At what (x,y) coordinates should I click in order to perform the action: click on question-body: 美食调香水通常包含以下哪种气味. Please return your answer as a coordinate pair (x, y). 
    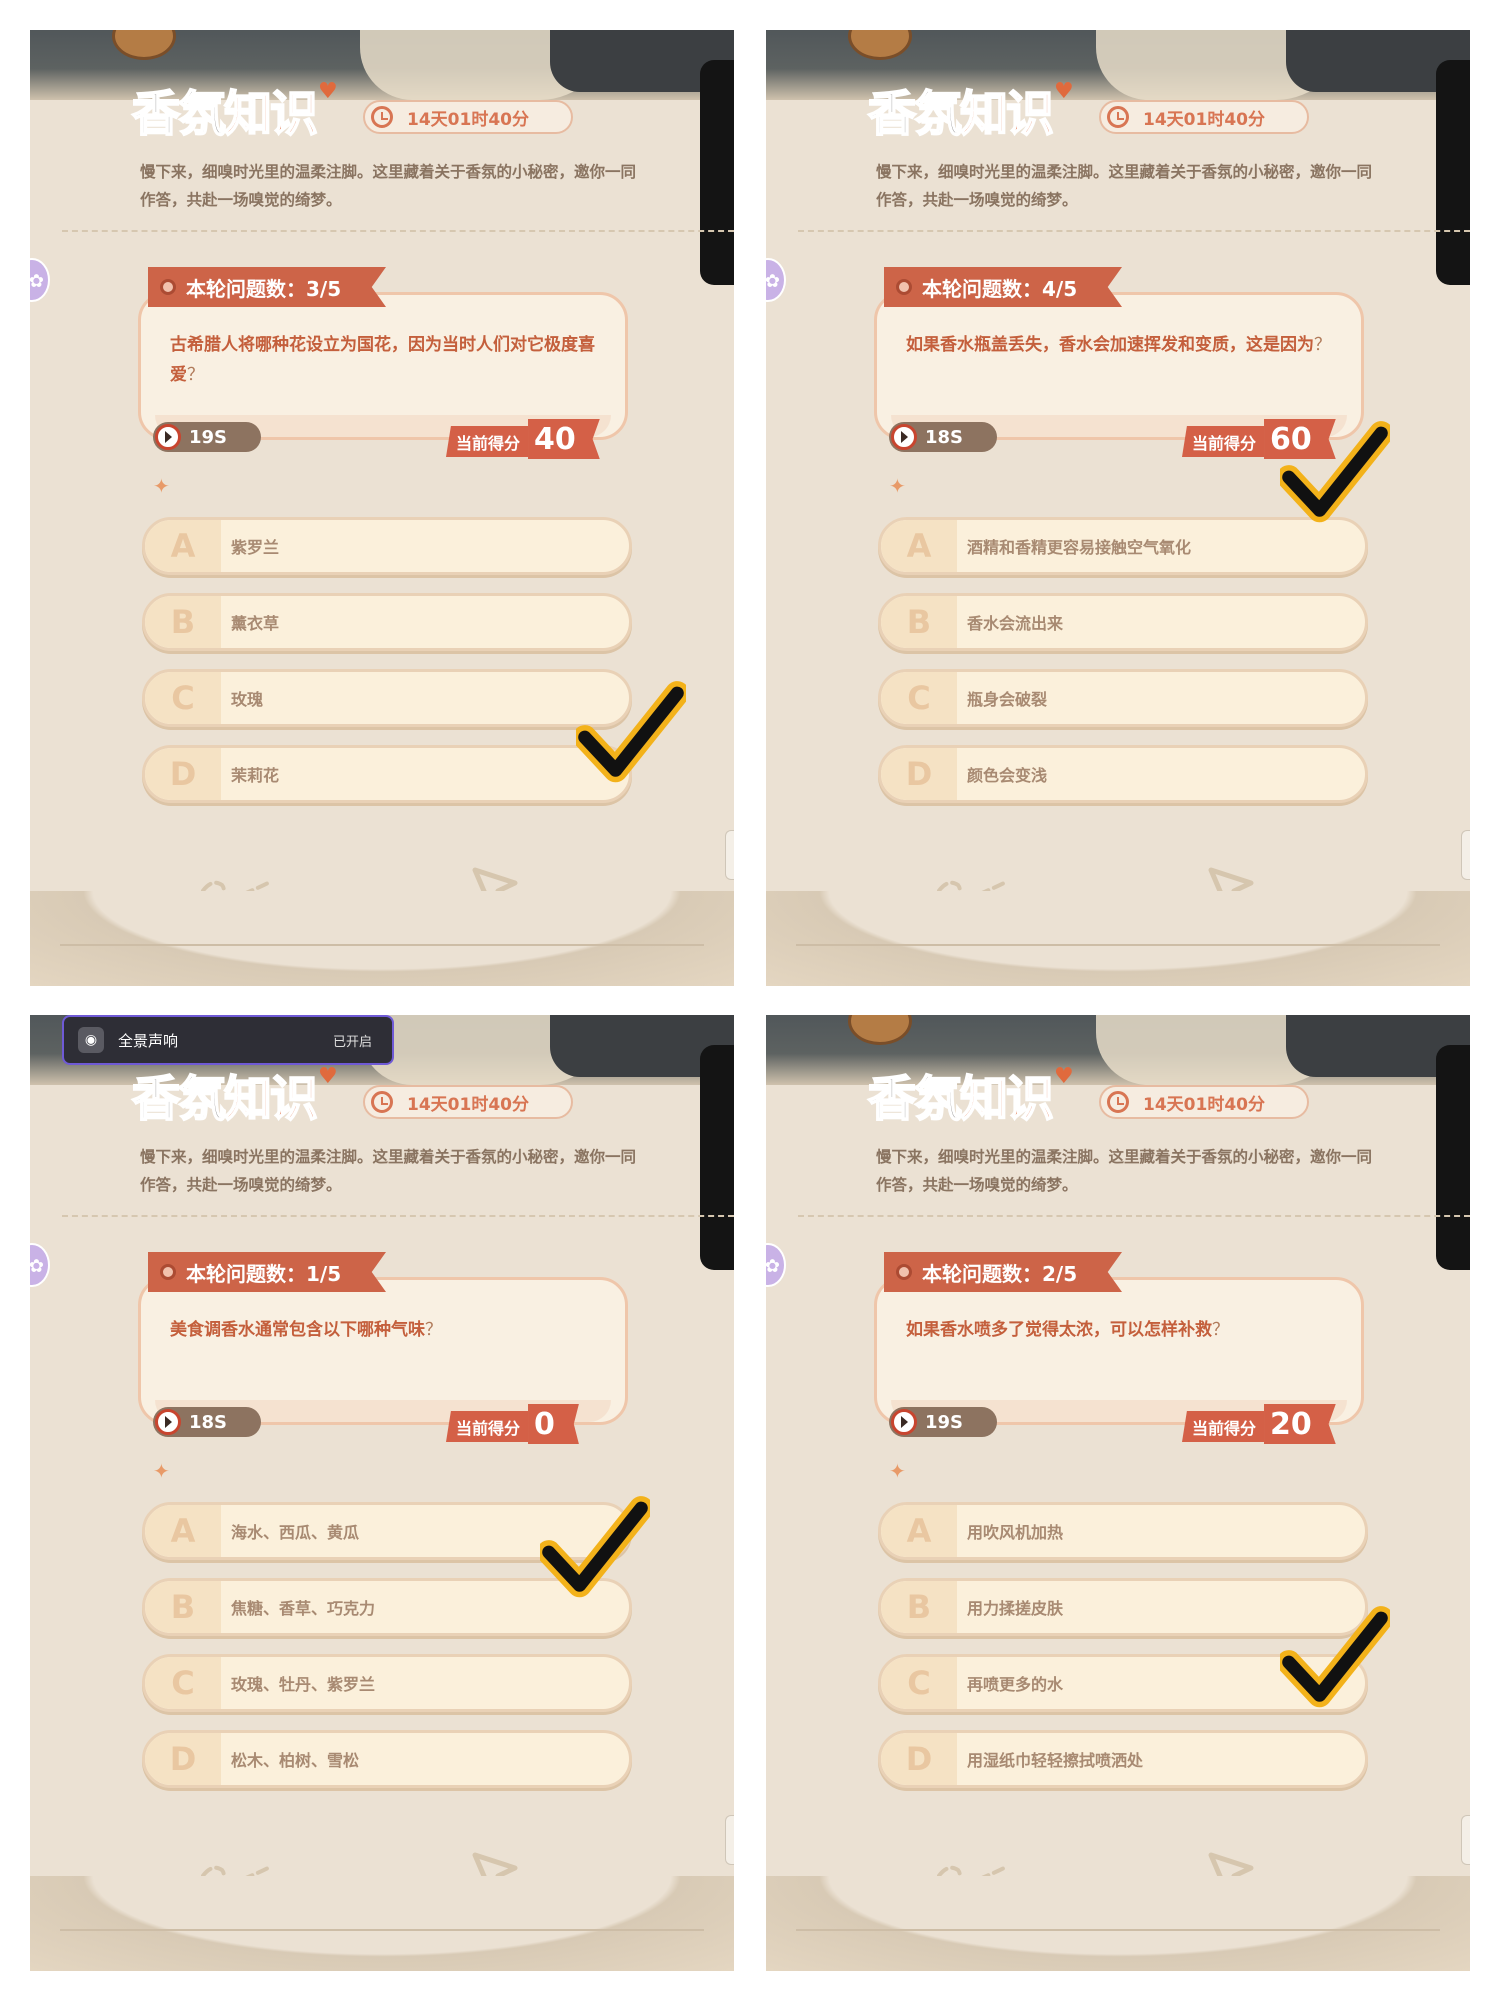
    Looking at the image, I should click on (297, 1330).